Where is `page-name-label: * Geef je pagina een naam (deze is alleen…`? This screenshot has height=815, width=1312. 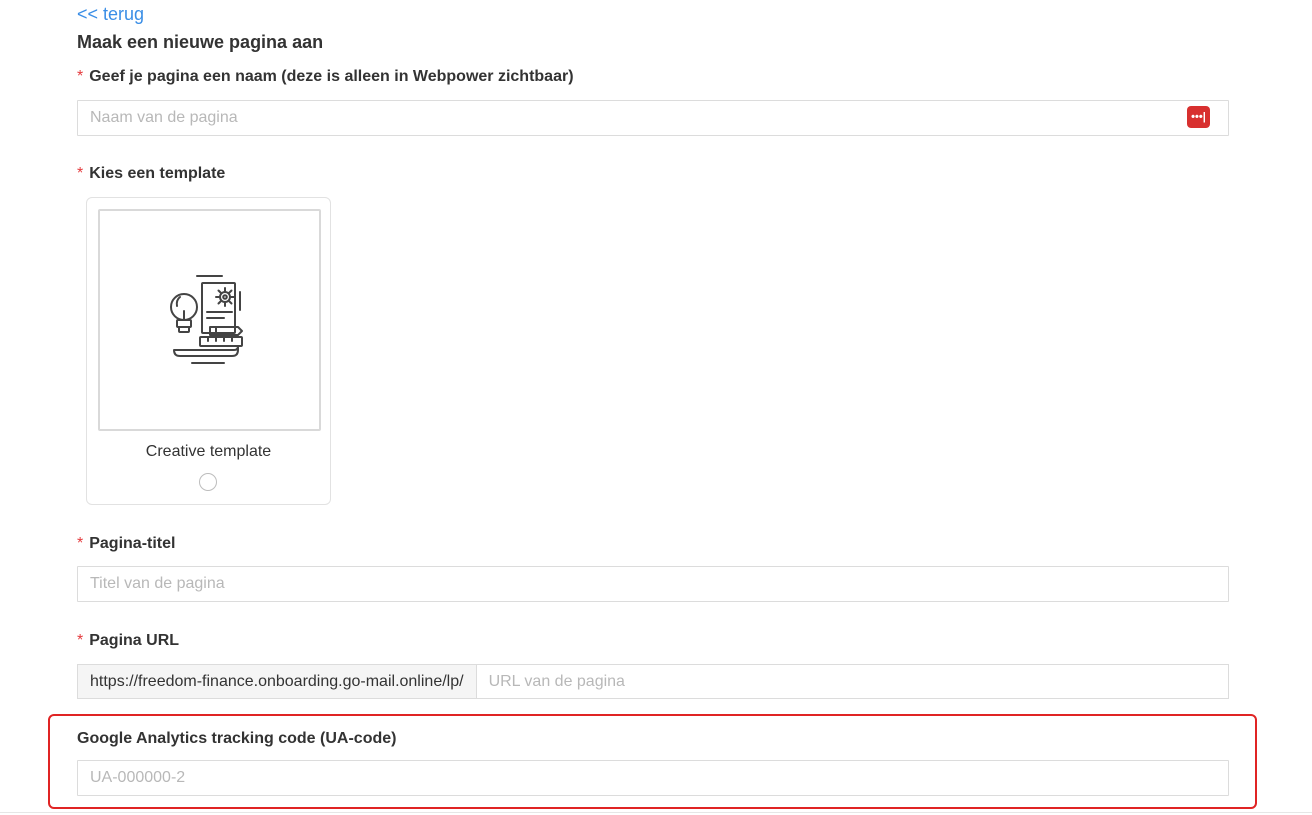
page-name-label: * Geef je pagina een naam (deze is alleen… is located at coordinates (325, 77).